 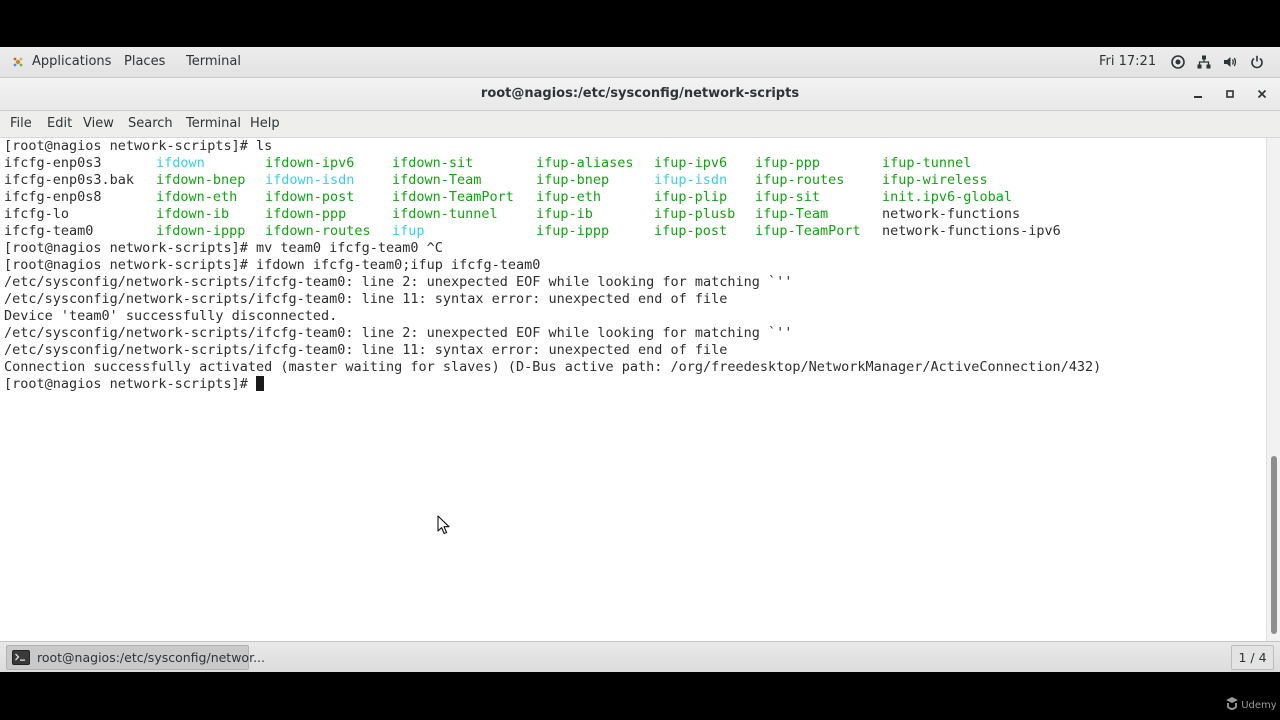 What do you see at coordinates (1232, 703) in the screenshot?
I see `udemy-logo-icon` at bounding box center [1232, 703].